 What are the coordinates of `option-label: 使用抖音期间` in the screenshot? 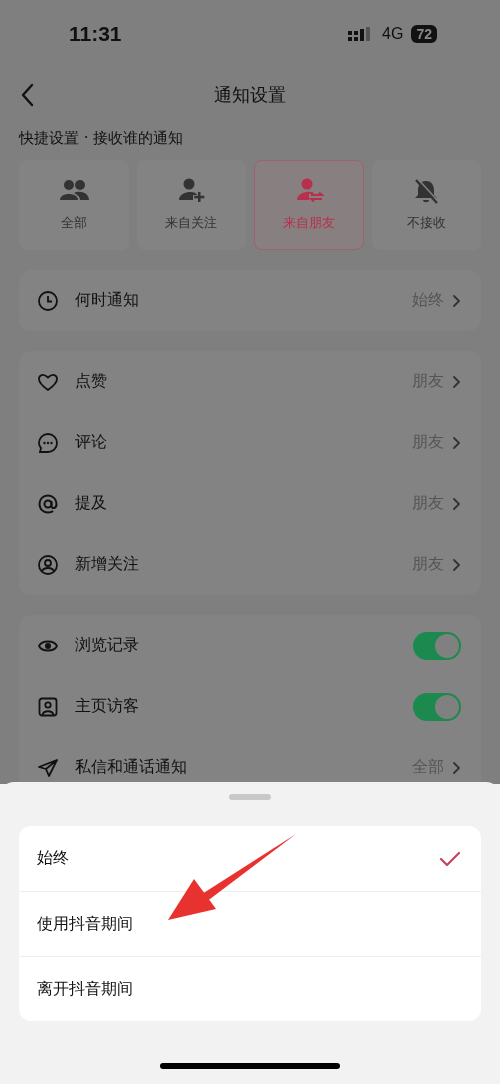 It's located at (85, 924).